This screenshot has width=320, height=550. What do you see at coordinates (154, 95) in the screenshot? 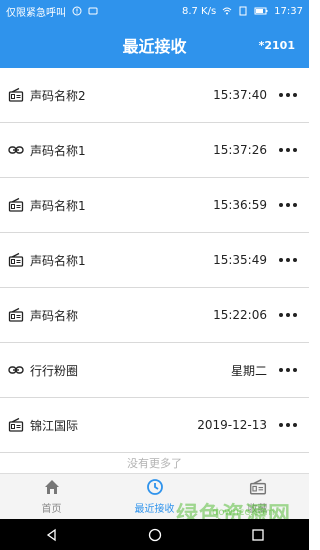
I see `list-item: 声码名称2 15:37:40` at bounding box center [154, 95].